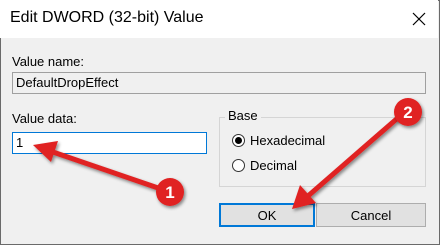 This screenshot has width=440, height=245. I want to click on value-name-label: Value name:, so click(48, 61).